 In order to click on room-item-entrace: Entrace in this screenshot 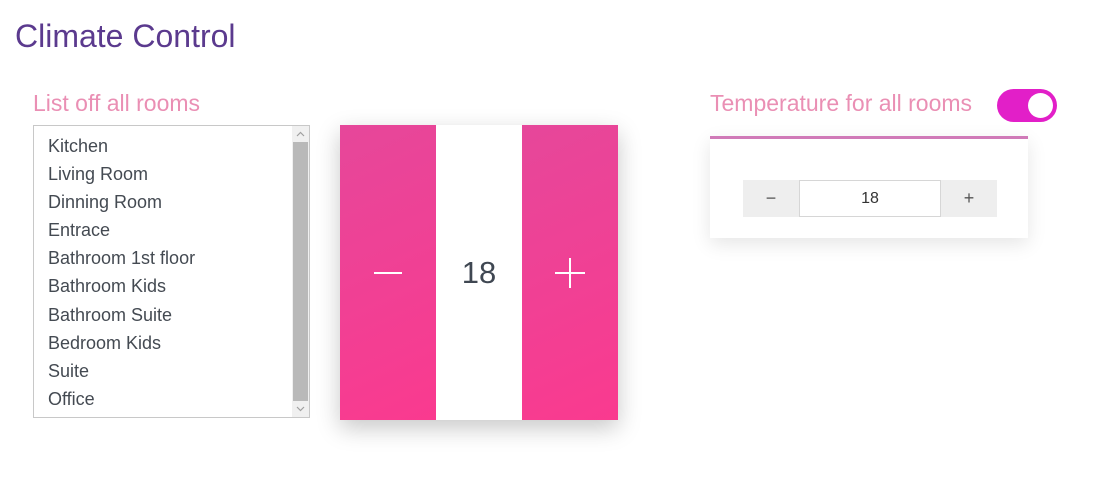, I will do `click(162, 230)`.